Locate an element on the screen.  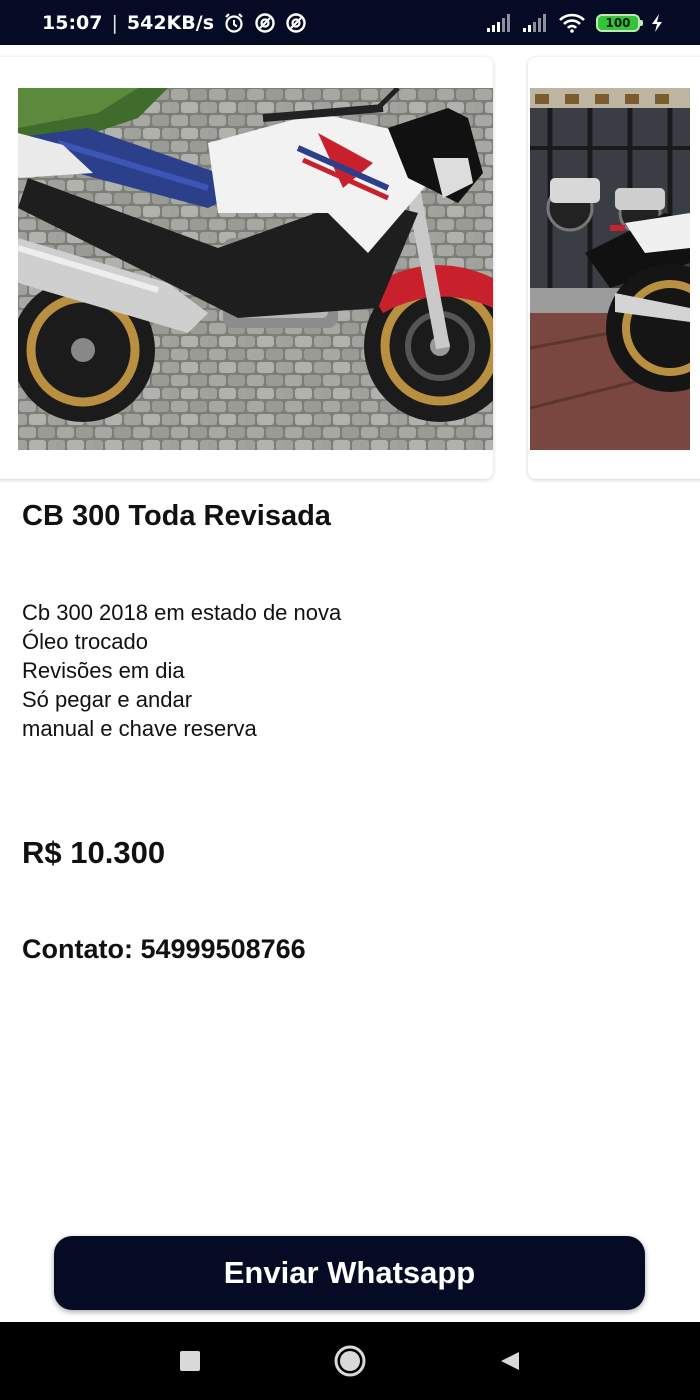
status-time: 15:07 is located at coordinates (72, 22).